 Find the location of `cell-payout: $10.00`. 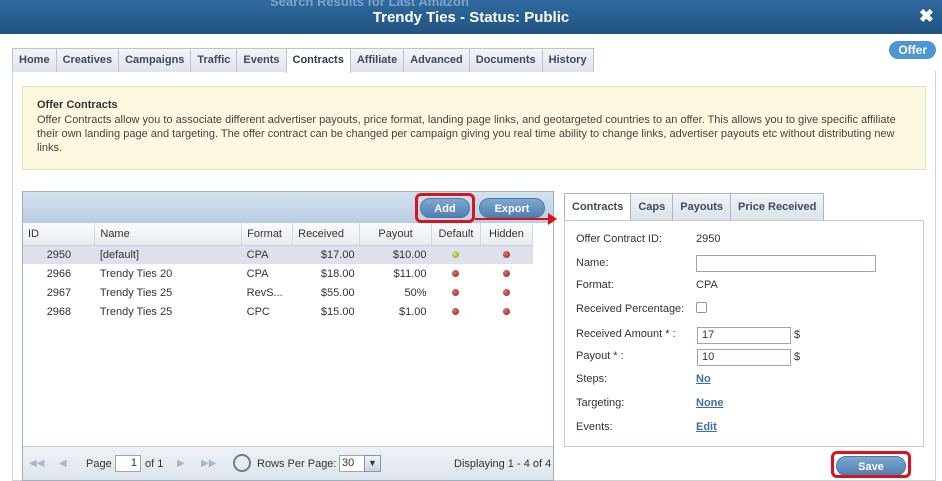

cell-payout: $10.00 is located at coordinates (395, 254).